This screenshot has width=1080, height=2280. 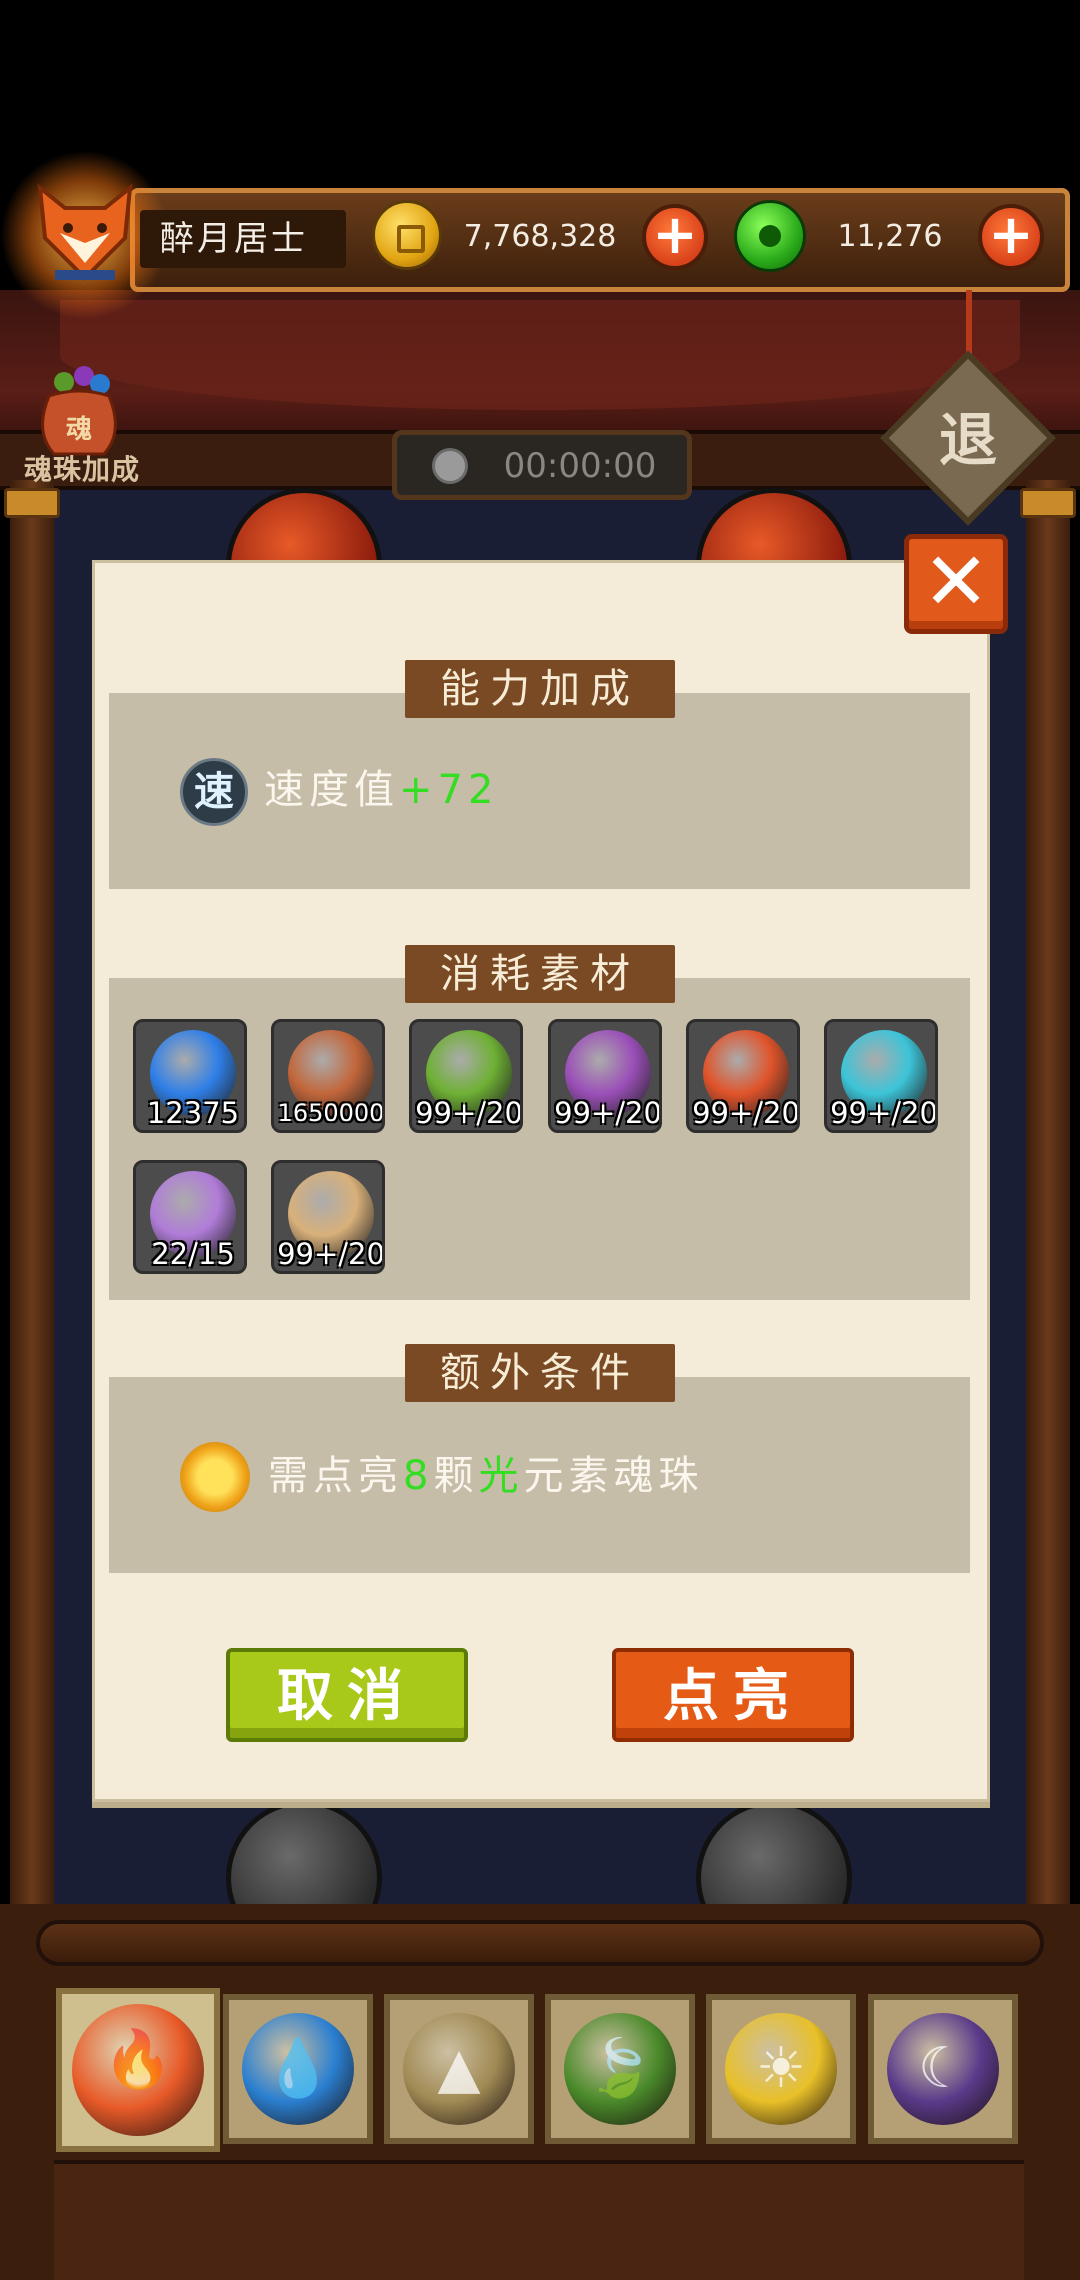 I want to click on left-pillar-cap, so click(x=32, y=503).